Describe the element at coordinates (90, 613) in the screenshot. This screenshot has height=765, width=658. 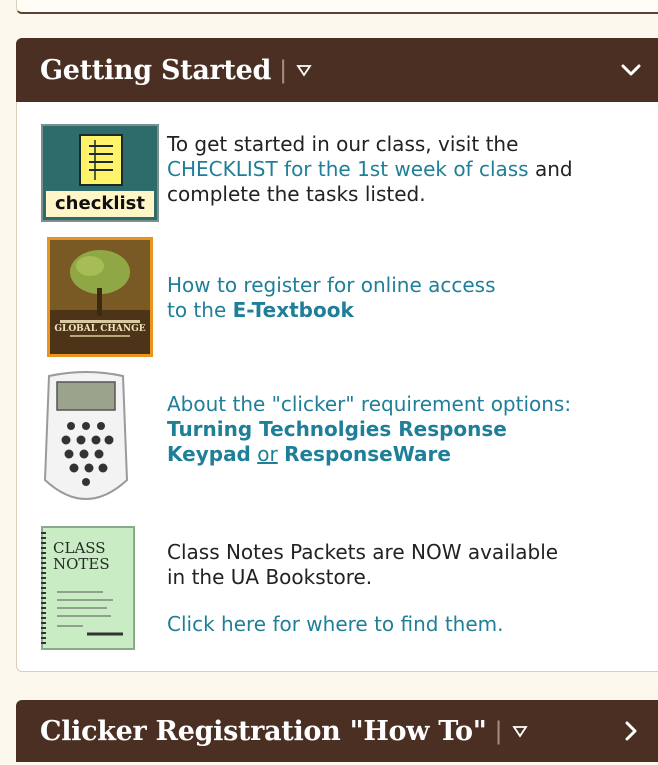
I see `notes-lines-icon` at that location.